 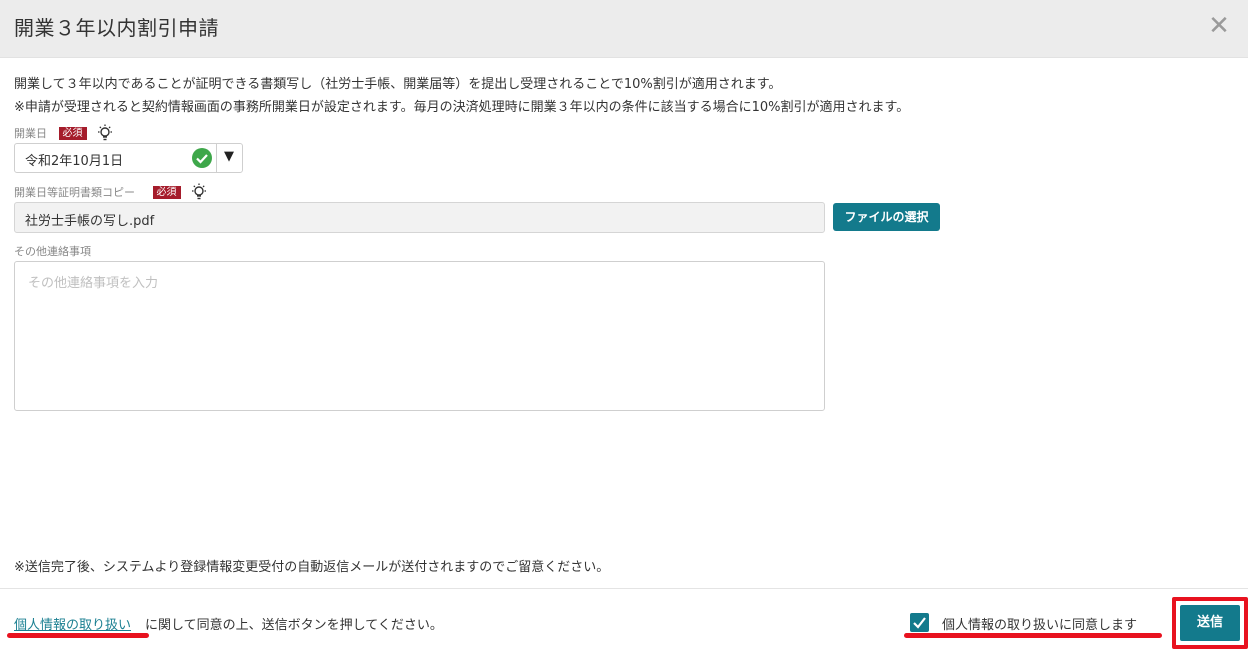 What do you see at coordinates (624, 29) in the screenshot?
I see `dialog-header: 開業３年以内割引申請 ✕` at bounding box center [624, 29].